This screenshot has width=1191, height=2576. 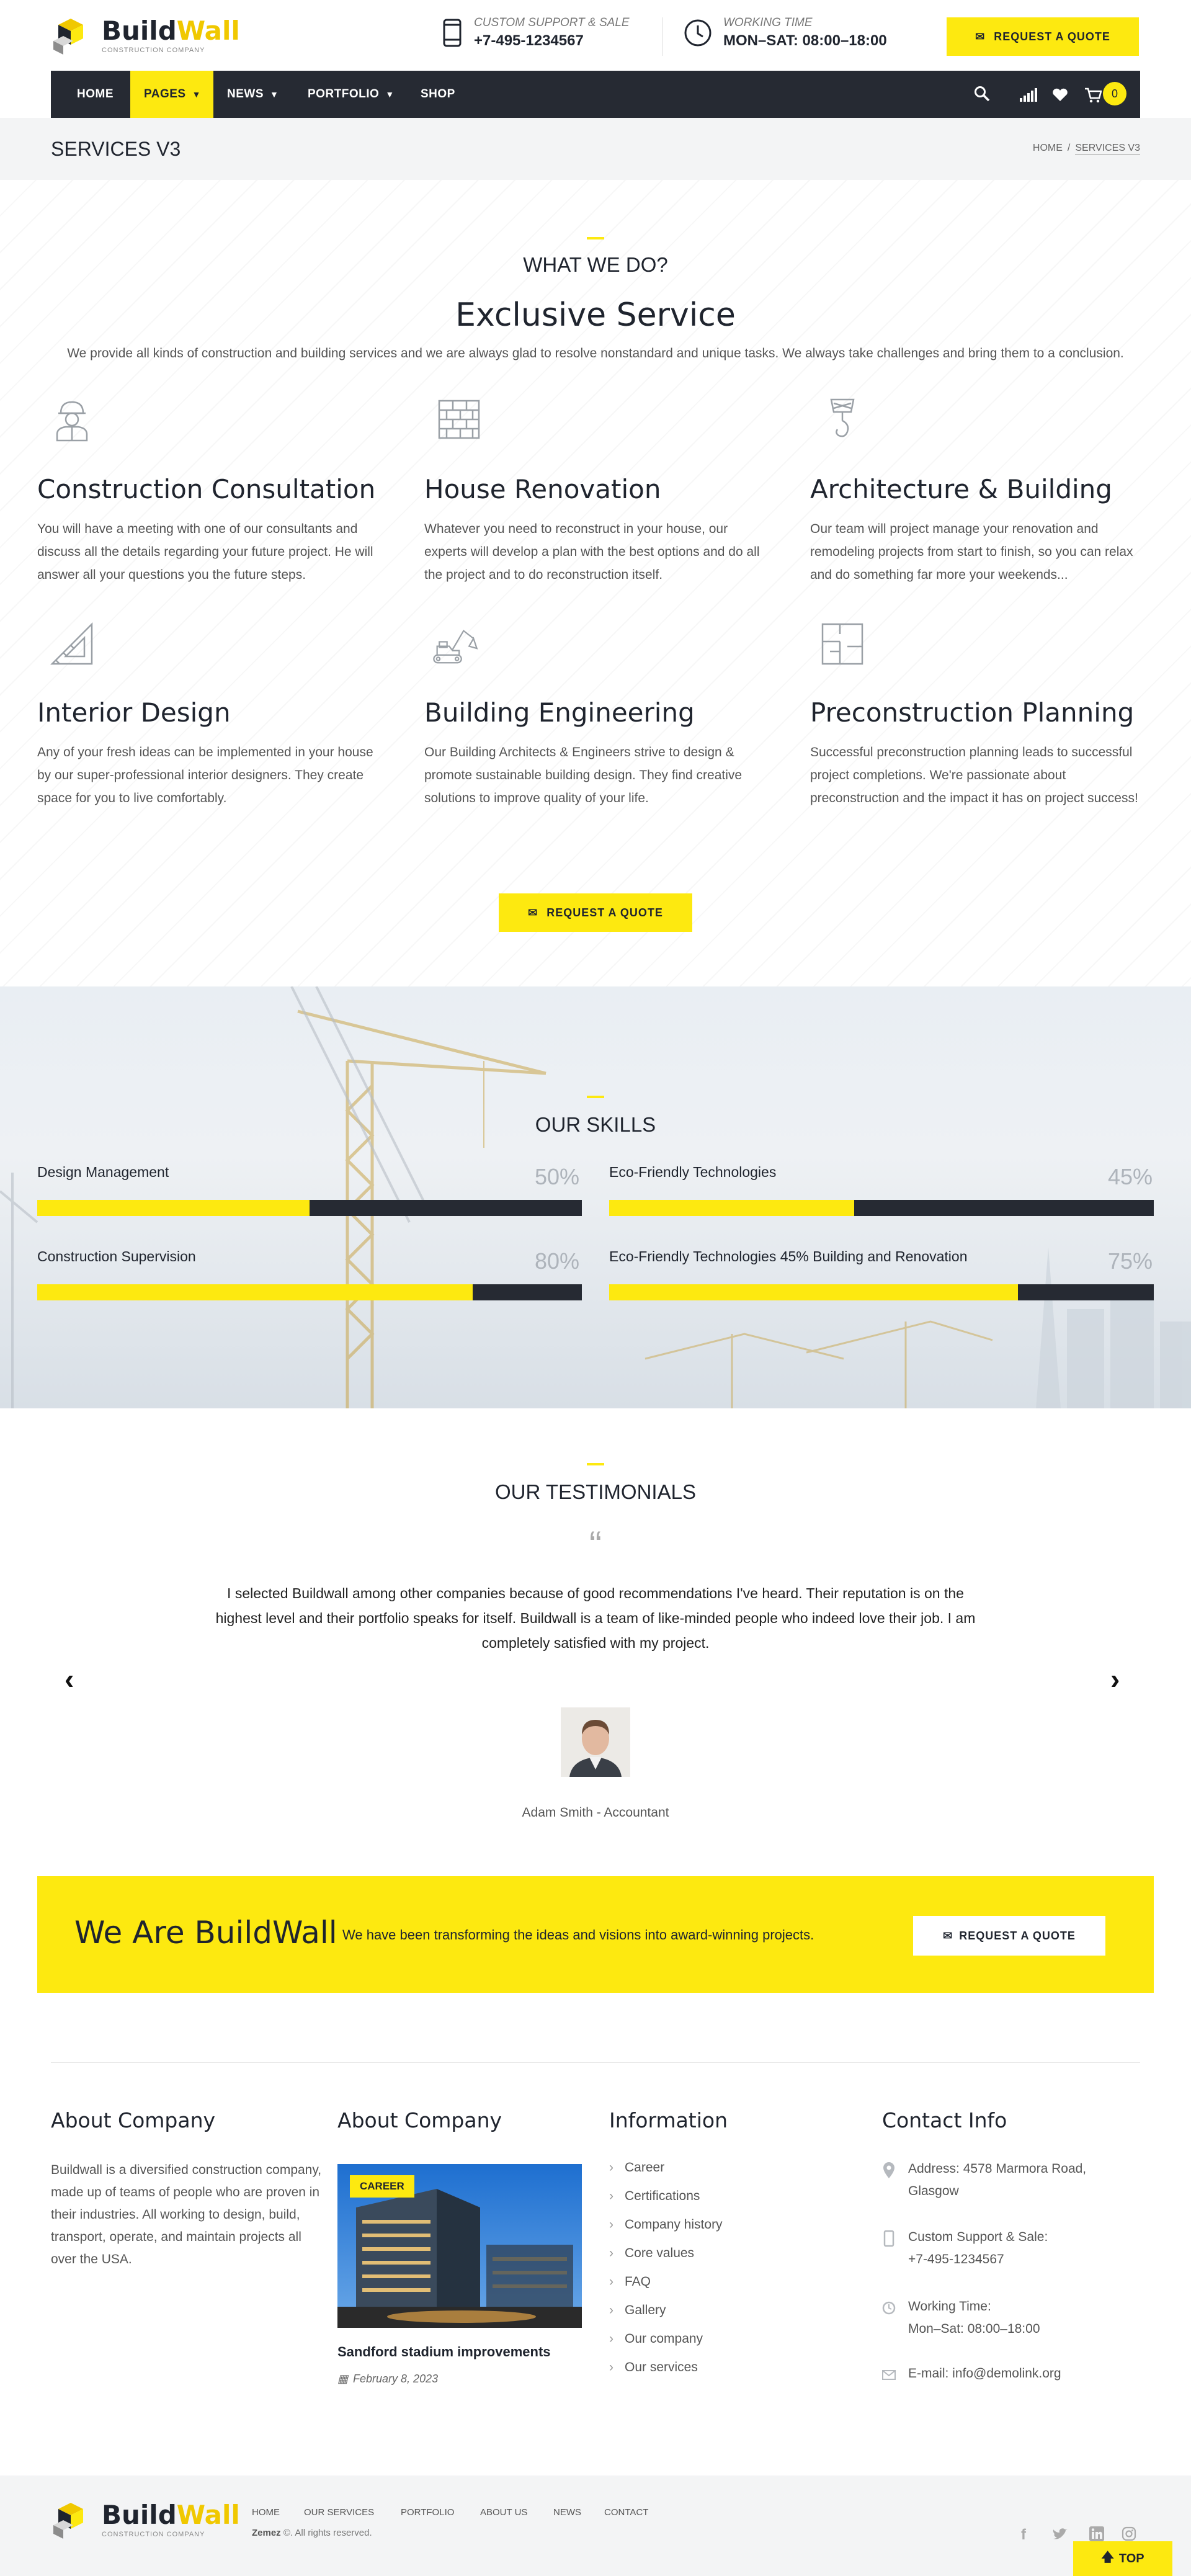 I want to click on facebook-icon: f, so click(x=1024, y=2535).